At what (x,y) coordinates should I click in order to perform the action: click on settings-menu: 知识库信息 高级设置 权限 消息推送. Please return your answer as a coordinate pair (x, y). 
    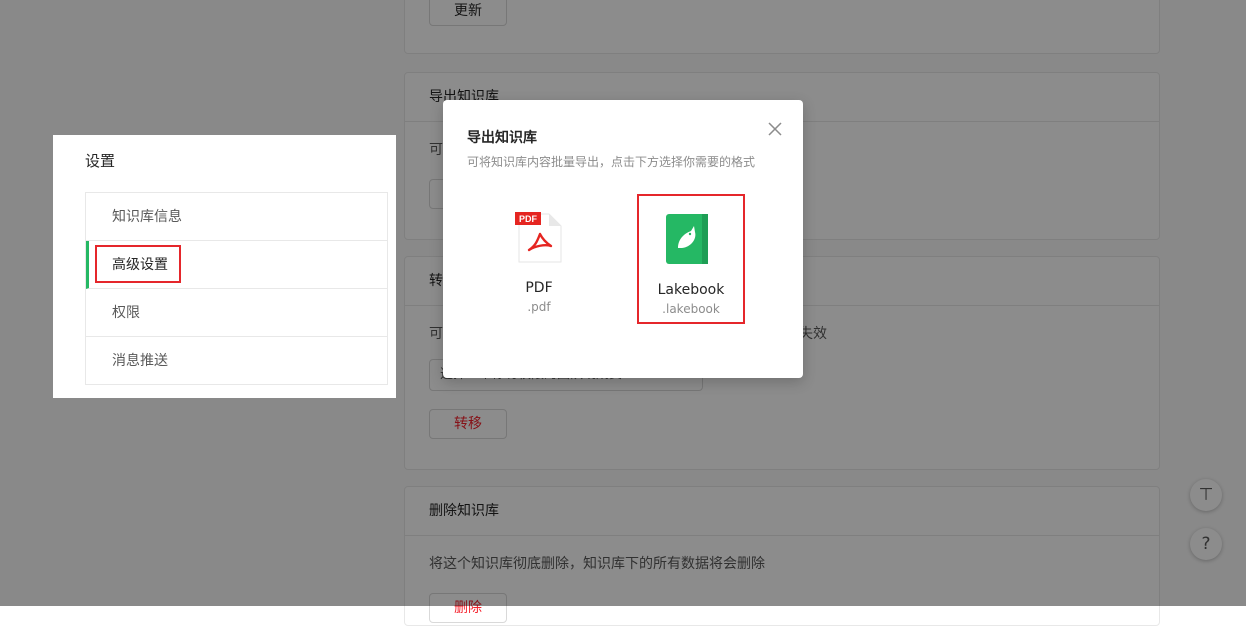
    Looking at the image, I should click on (236, 288).